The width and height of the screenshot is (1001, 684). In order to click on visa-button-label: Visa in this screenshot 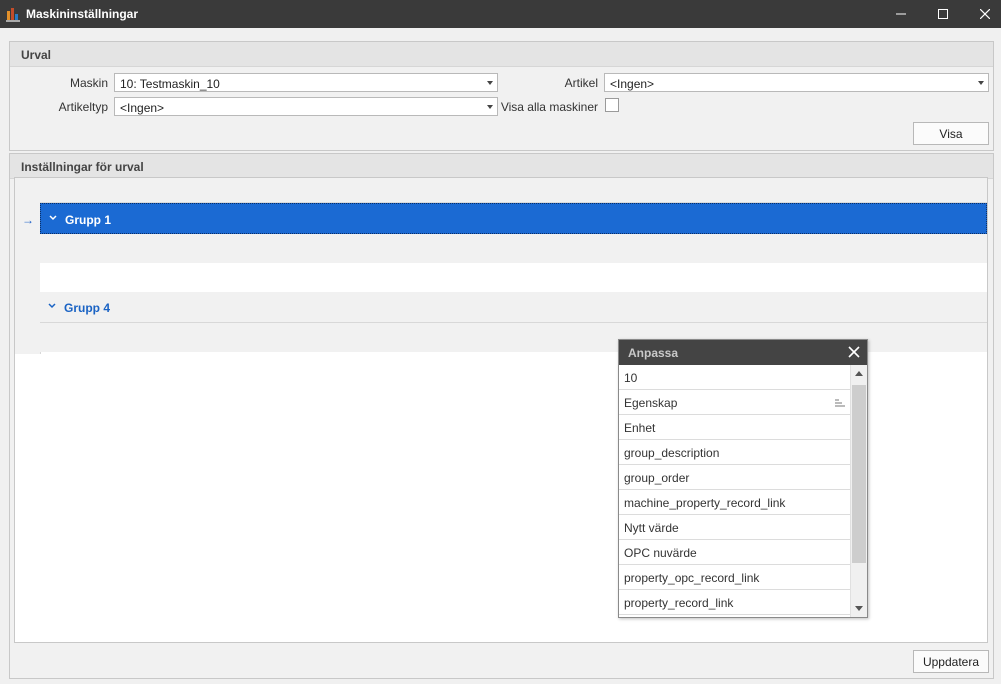, I will do `click(951, 133)`.